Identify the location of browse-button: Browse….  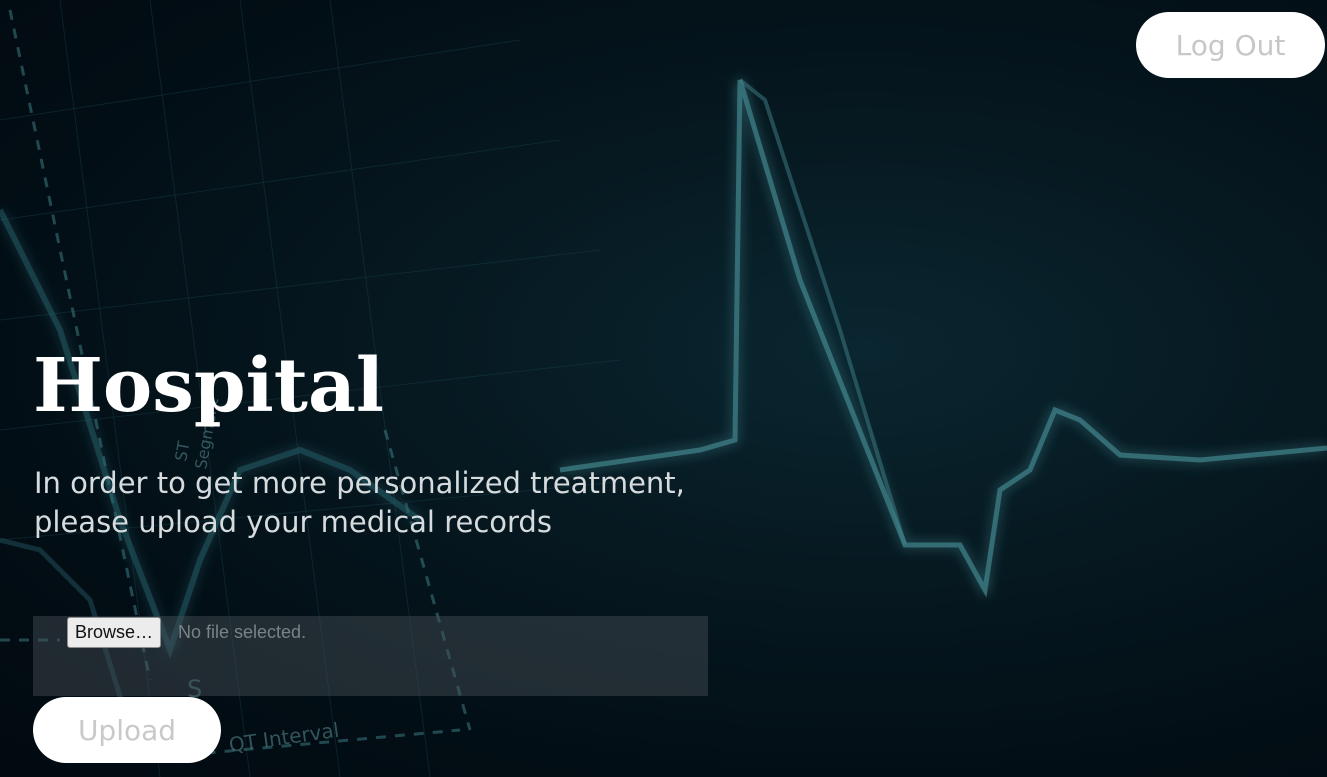
(114, 632).